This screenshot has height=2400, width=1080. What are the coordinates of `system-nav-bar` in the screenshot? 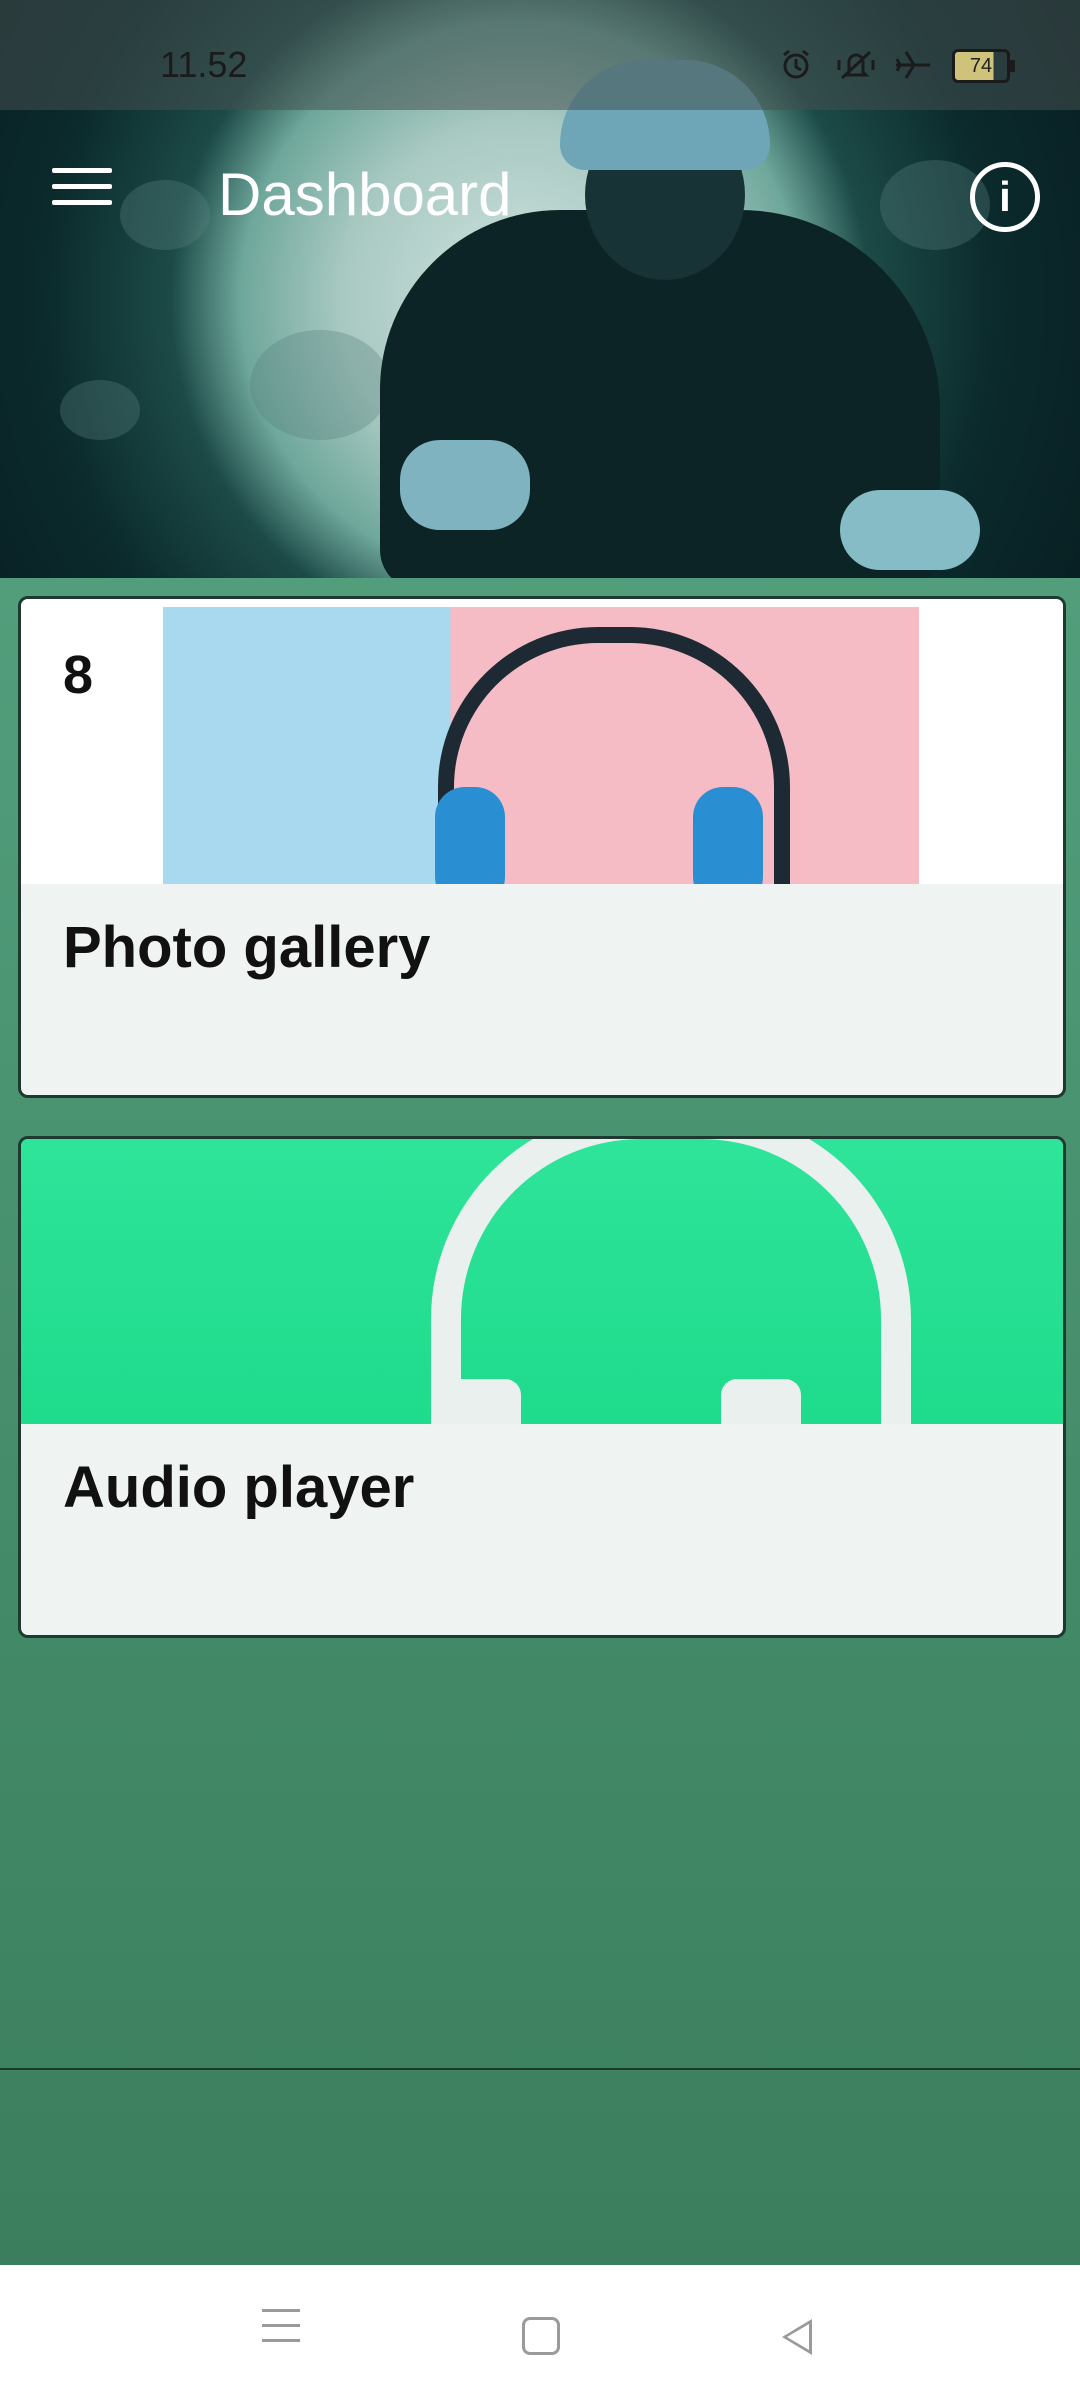 It's located at (540, 2332).